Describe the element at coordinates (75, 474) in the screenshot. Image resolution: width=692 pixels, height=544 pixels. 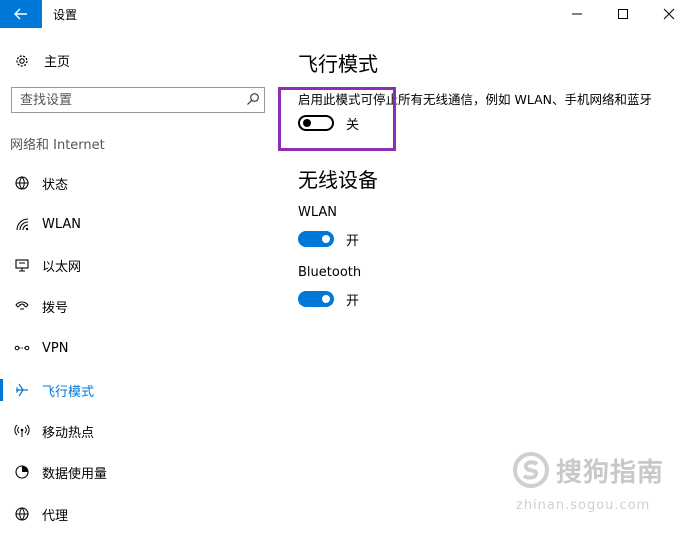
I see `sidebar-item-label: 数据使用量` at that location.